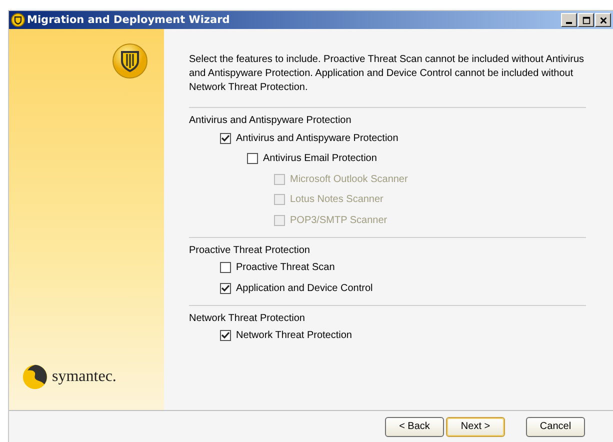  Describe the element at coordinates (555, 426) in the screenshot. I see `wizard-button: Cancel` at that location.